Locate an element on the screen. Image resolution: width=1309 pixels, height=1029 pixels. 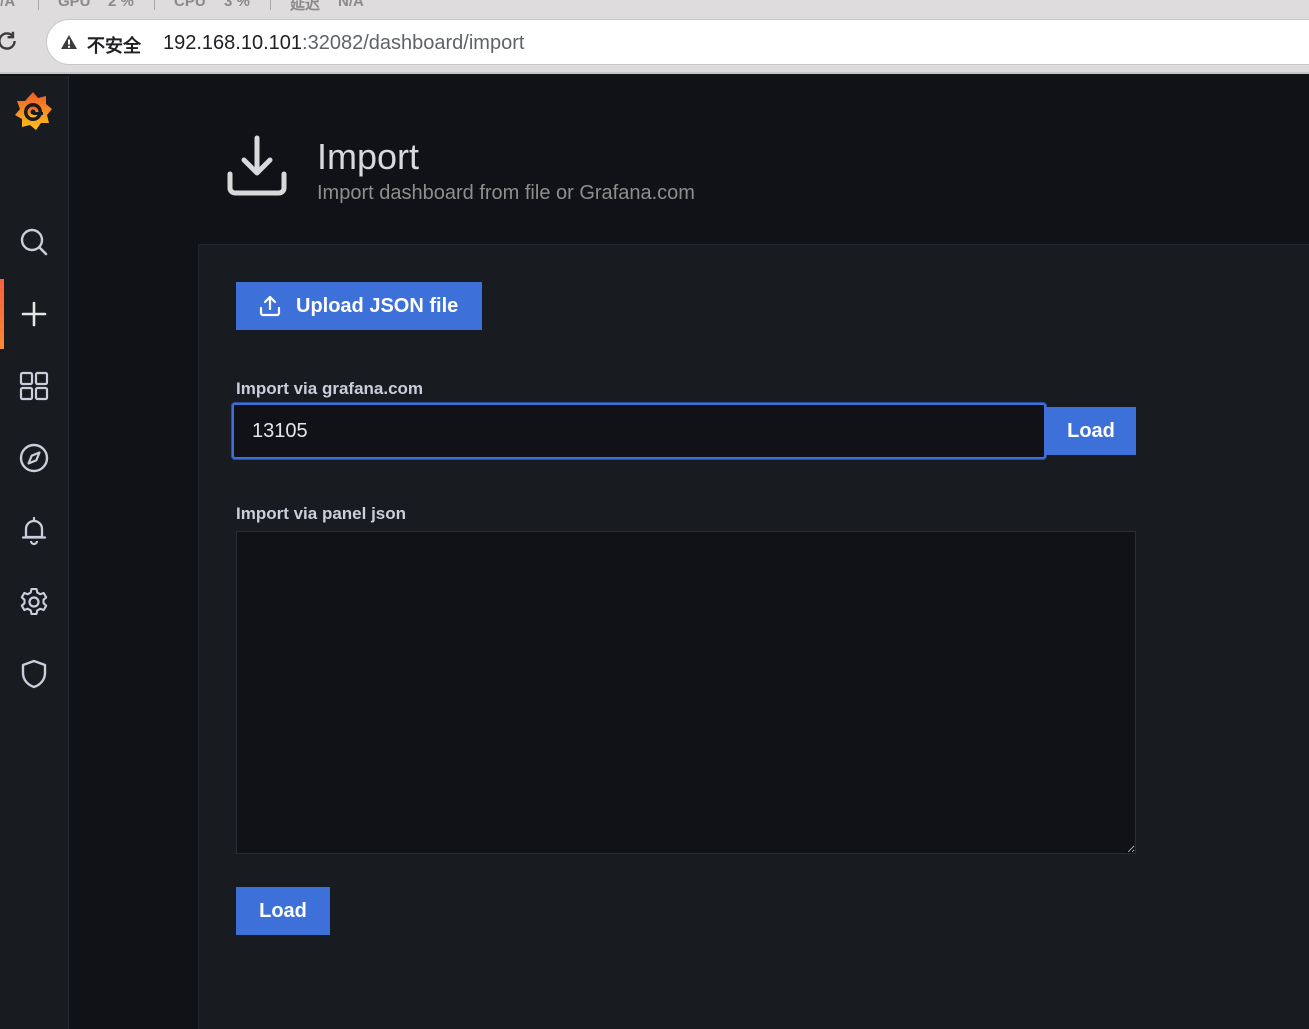
search-icon is located at coordinates (34, 242).